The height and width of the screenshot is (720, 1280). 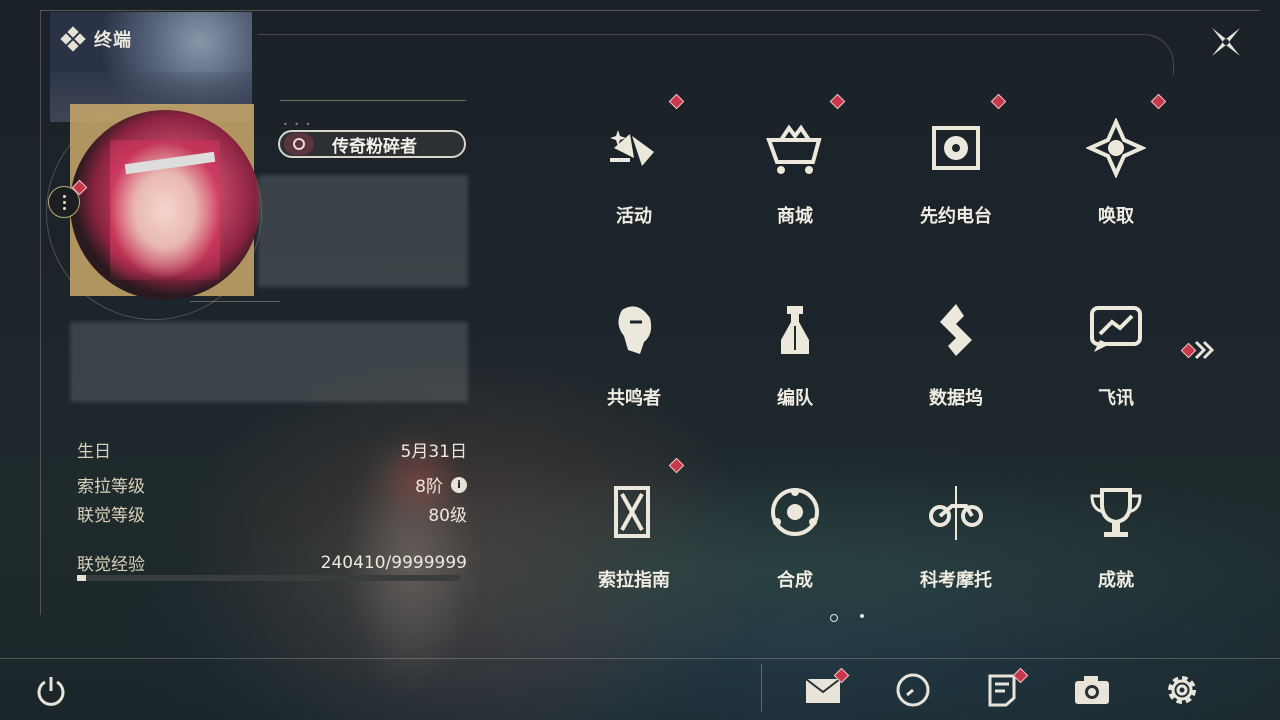 I want to click on power-button, so click(x=51, y=691).